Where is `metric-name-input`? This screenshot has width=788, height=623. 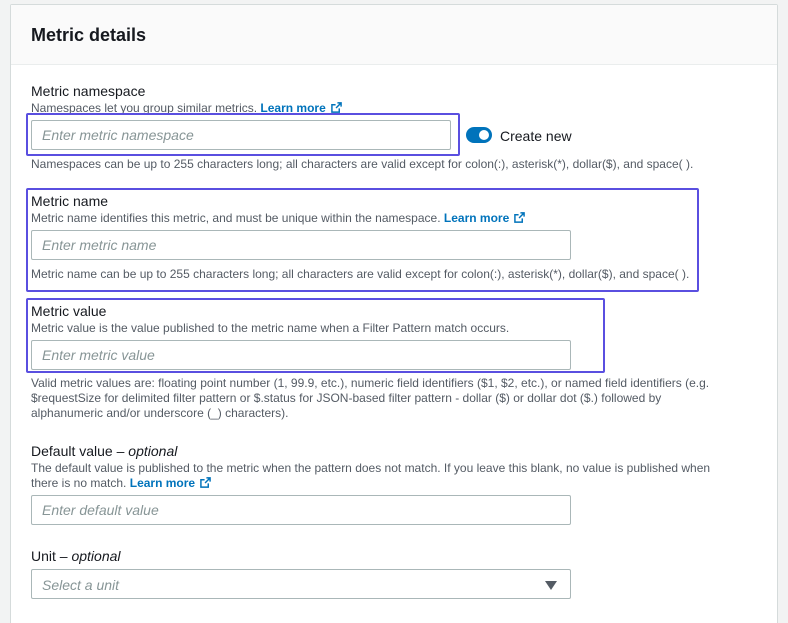 metric-name-input is located at coordinates (301, 245).